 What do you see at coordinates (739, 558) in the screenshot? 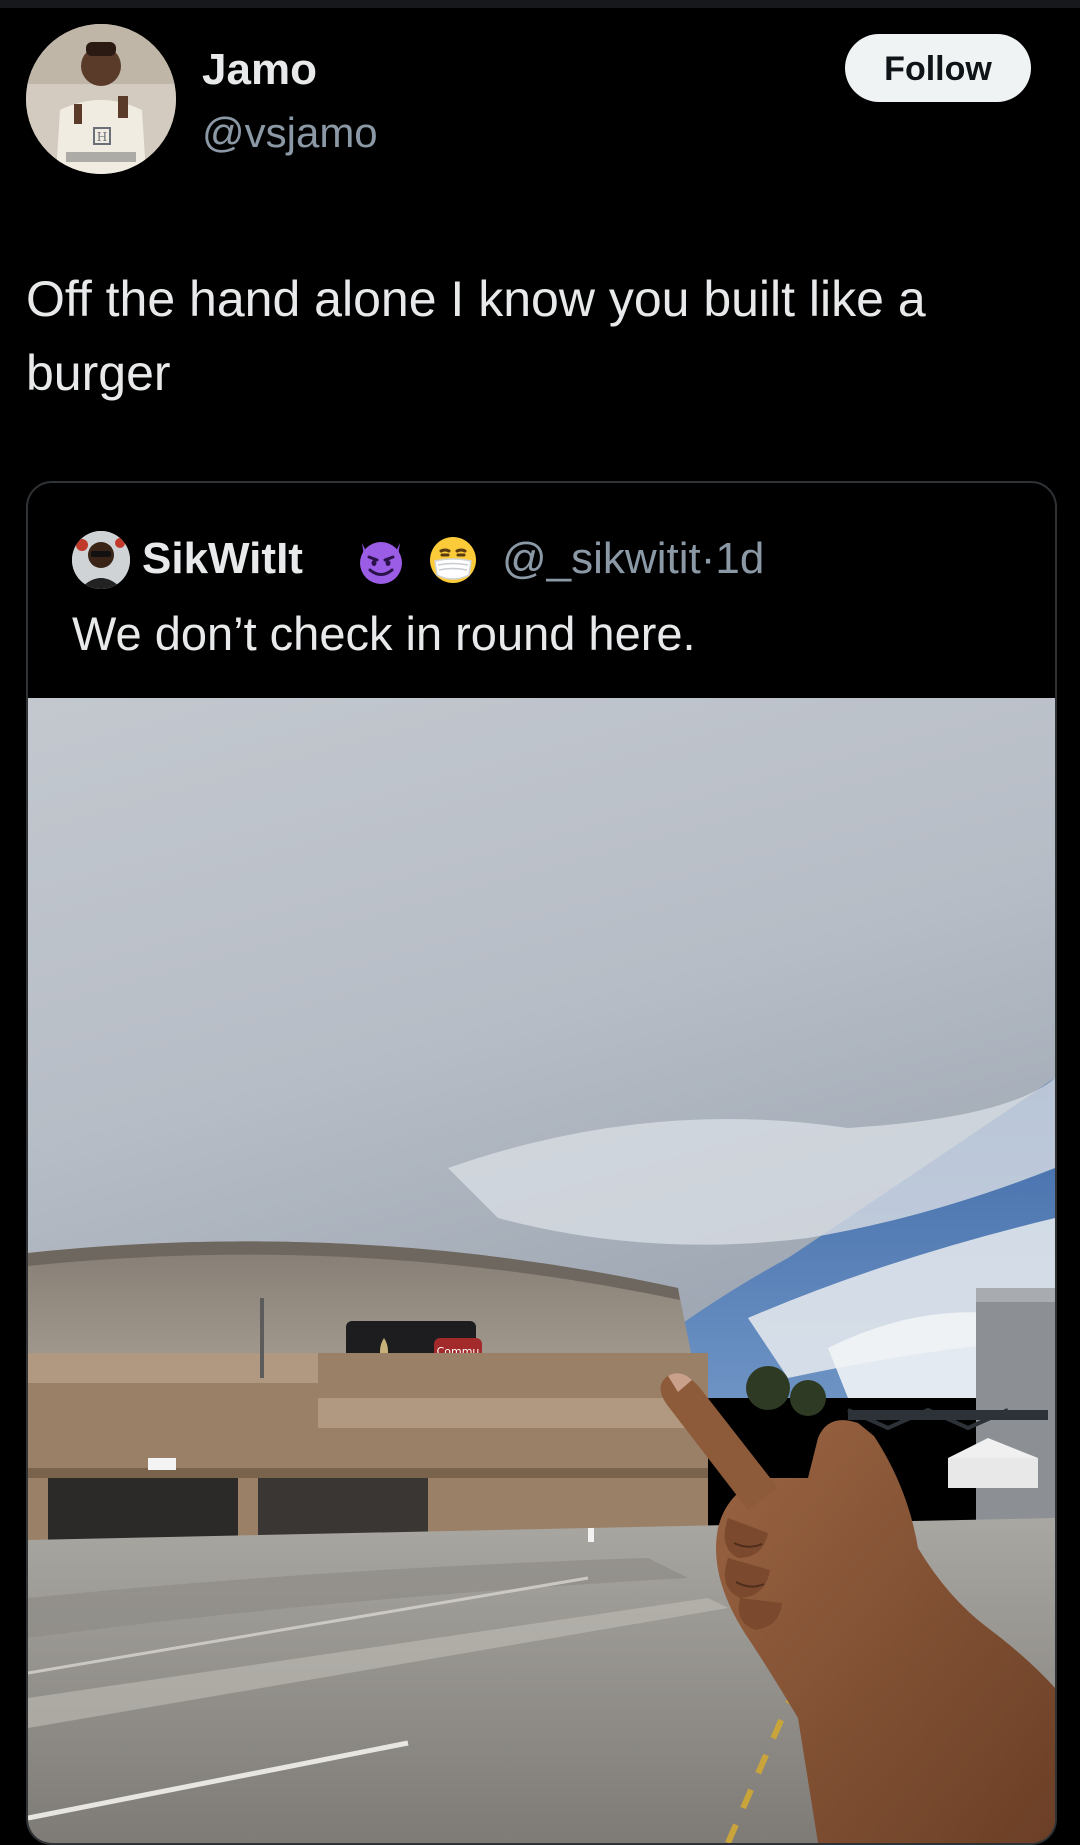
I see `quoted-tweet-time: 1d` at bounding box center [739, 558].